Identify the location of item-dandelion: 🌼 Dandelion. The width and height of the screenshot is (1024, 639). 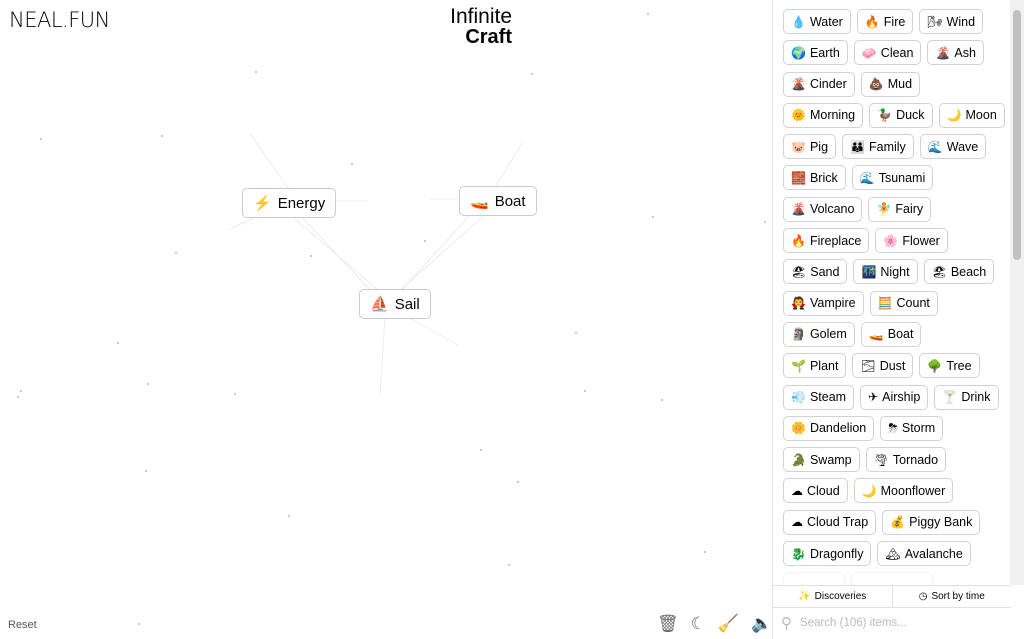
(829, 428).